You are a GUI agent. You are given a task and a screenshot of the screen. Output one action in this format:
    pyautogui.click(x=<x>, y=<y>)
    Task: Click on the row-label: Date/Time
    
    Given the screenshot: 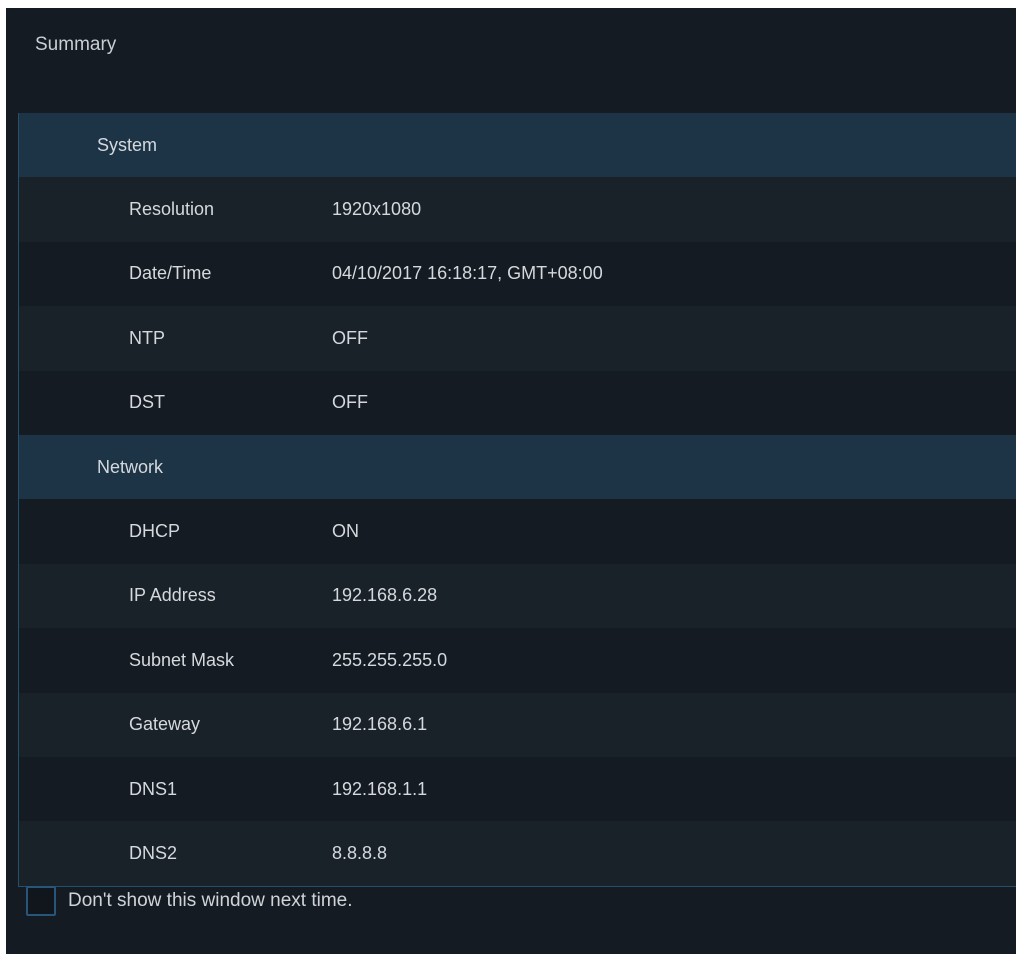 What is the action you would take?
    pyautogui.click(x=170, y=273)
    